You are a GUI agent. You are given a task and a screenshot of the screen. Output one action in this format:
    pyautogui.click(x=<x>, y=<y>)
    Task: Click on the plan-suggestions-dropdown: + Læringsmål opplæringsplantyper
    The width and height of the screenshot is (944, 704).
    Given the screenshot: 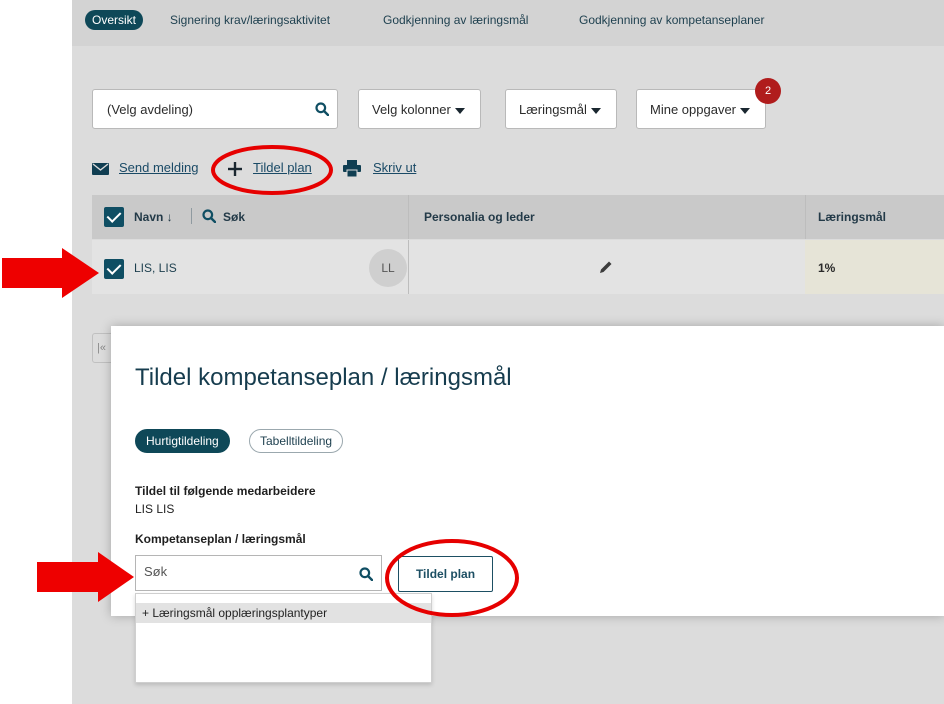 What is the action you would take?
    pyautogui.click(x=283, y=638)
    